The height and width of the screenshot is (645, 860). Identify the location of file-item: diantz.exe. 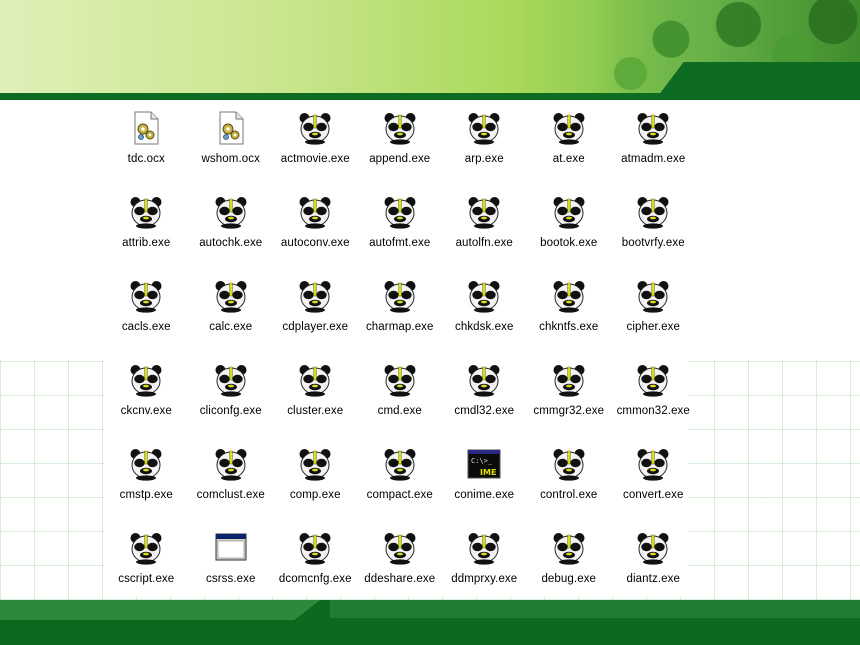
(653, 568).